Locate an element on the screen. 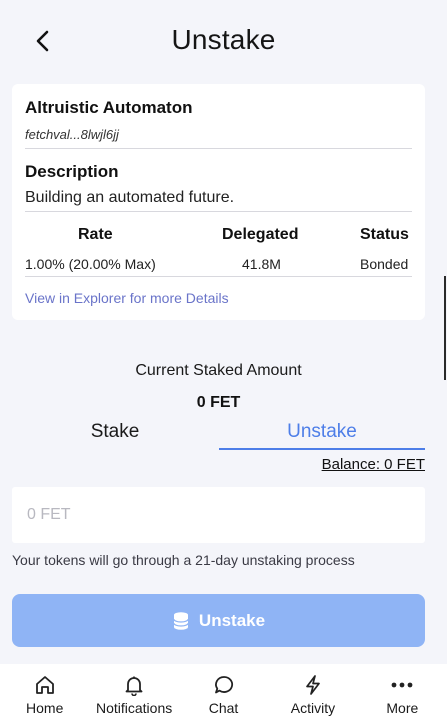 This screenshot has width=447, height=722. chevron-left-icon is located at coordinates (42, 41).